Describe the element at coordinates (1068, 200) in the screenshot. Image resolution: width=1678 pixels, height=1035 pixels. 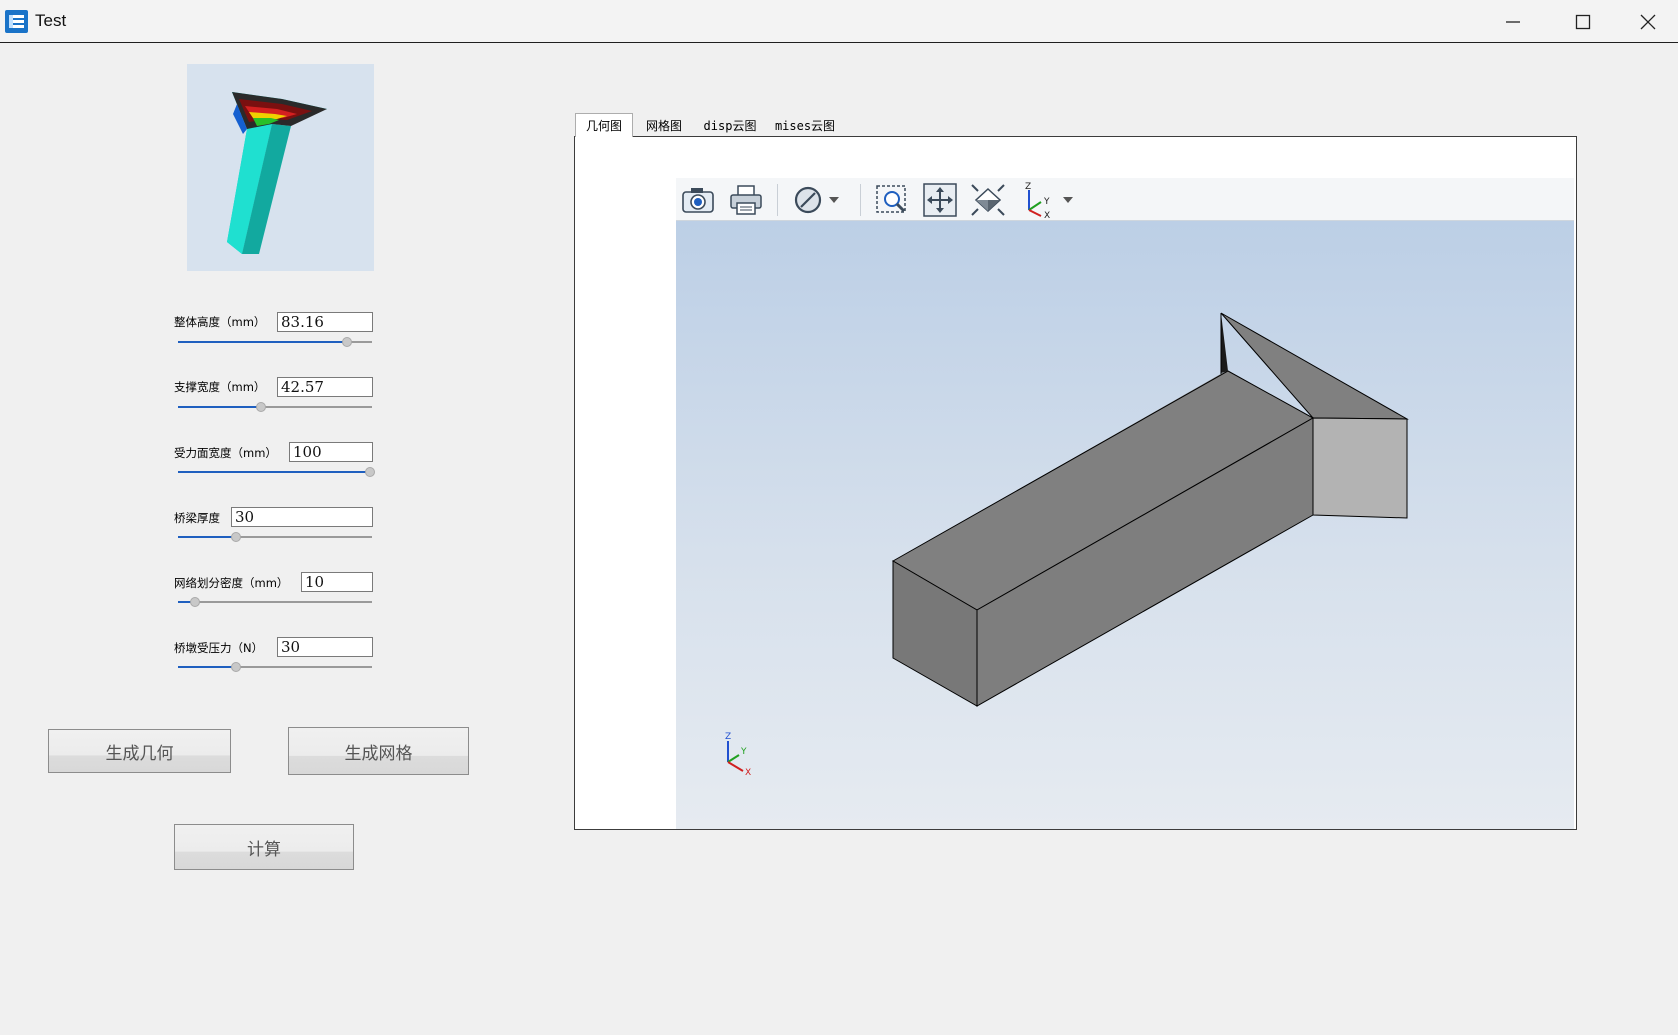
I see `axes-dropdown-chevron-down-icon` at that location.